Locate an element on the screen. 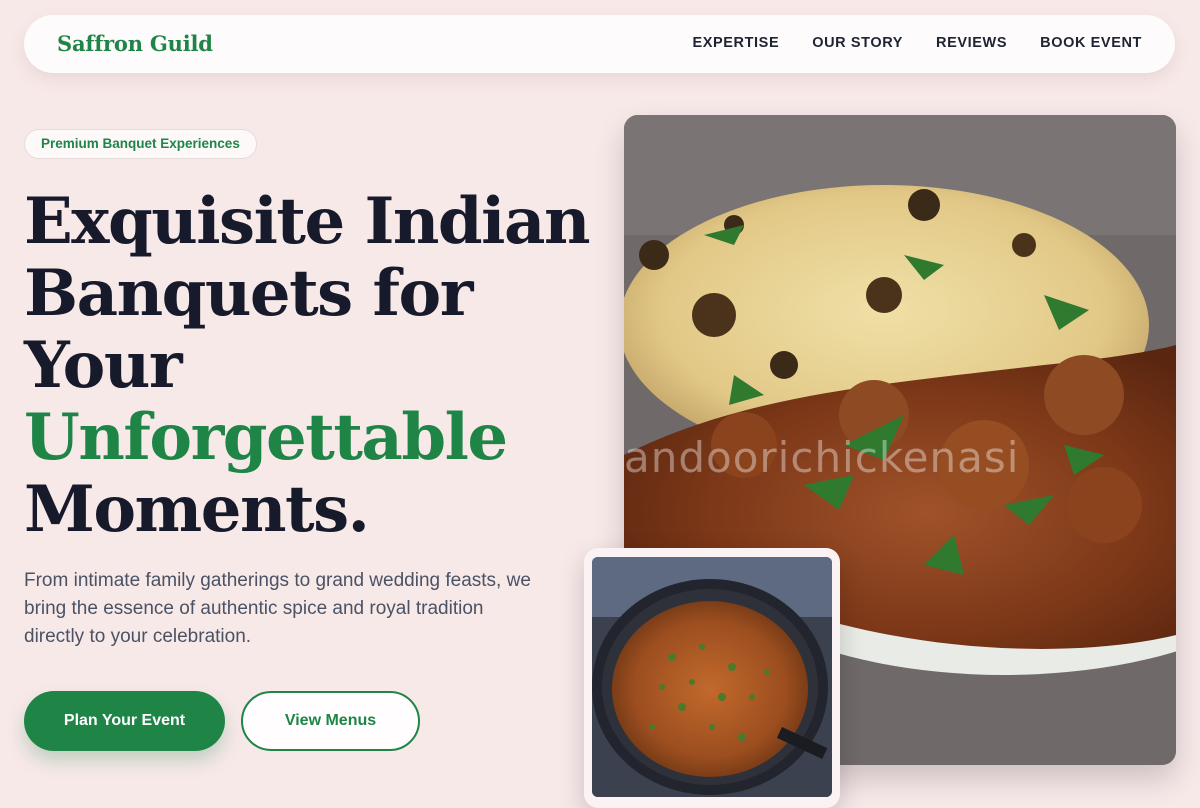  nav-item-expertise: EXPERTISE is located at coordinates (735, 43).